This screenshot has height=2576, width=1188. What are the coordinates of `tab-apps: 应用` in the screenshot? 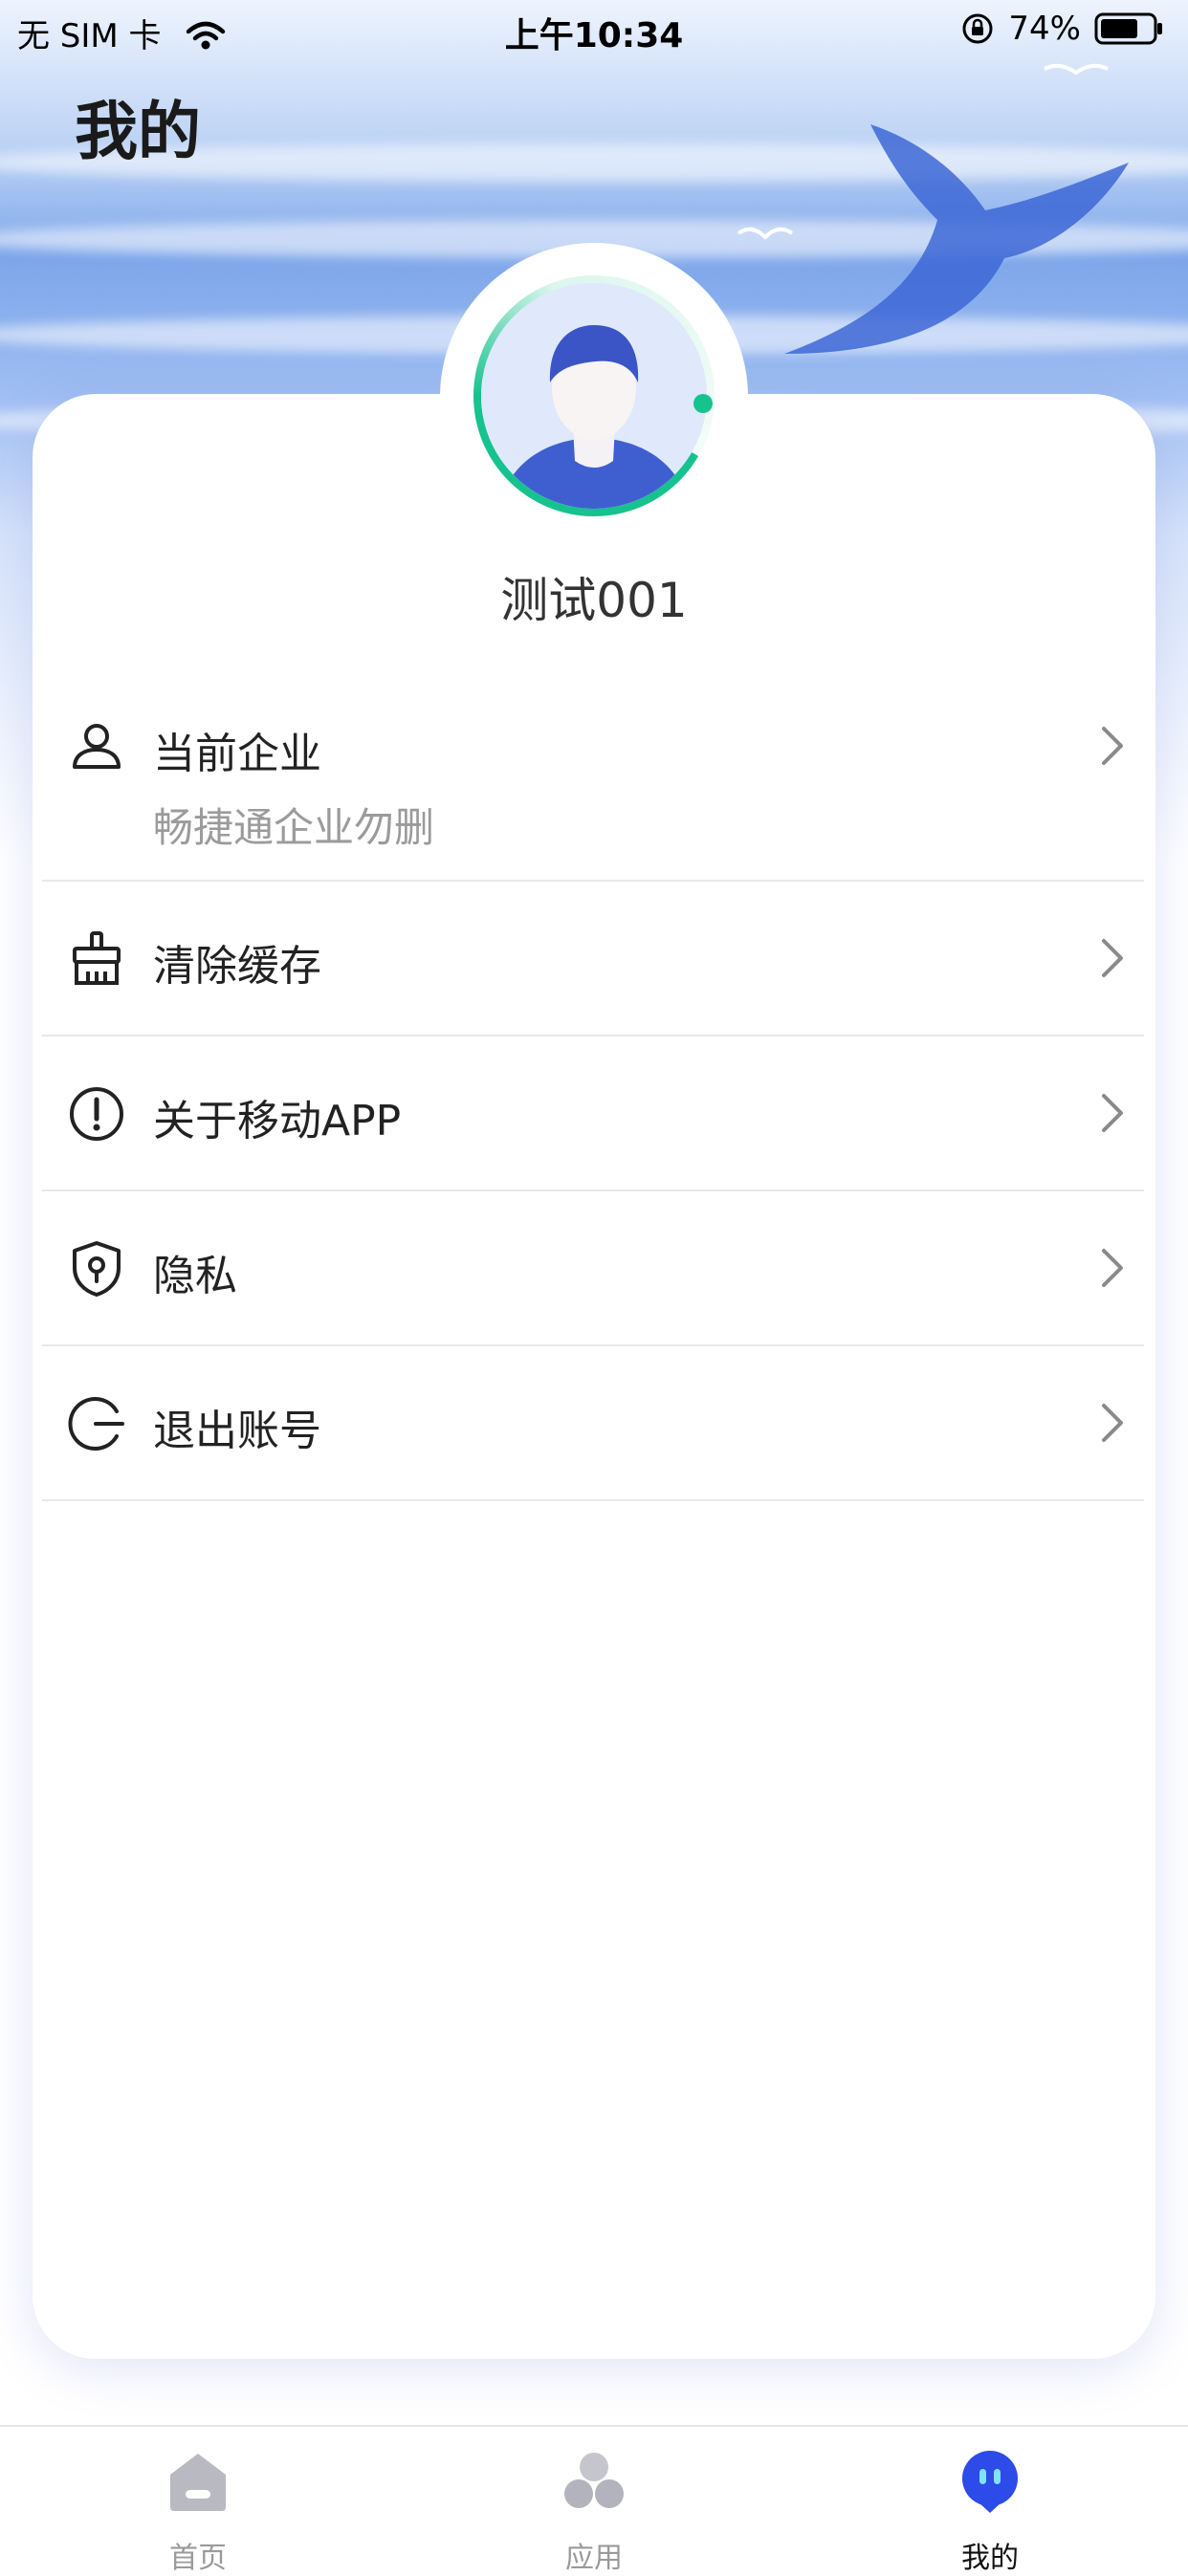 It's located at (594, 2501).